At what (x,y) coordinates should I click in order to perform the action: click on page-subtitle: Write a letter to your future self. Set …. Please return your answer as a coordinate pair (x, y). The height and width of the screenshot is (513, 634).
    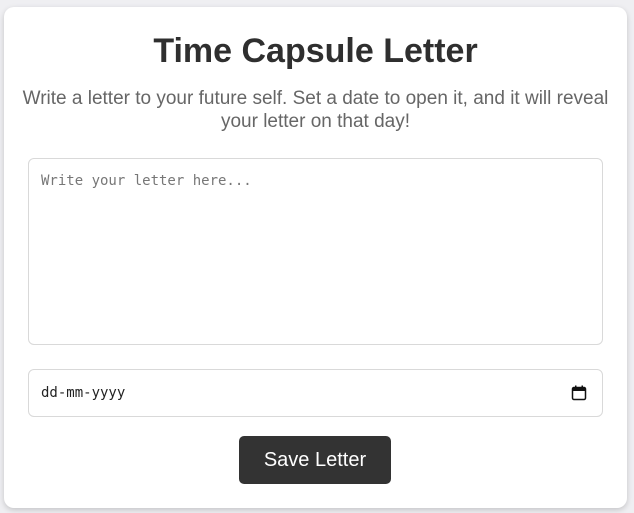
    Looking at the image, I should click on (315, 110).